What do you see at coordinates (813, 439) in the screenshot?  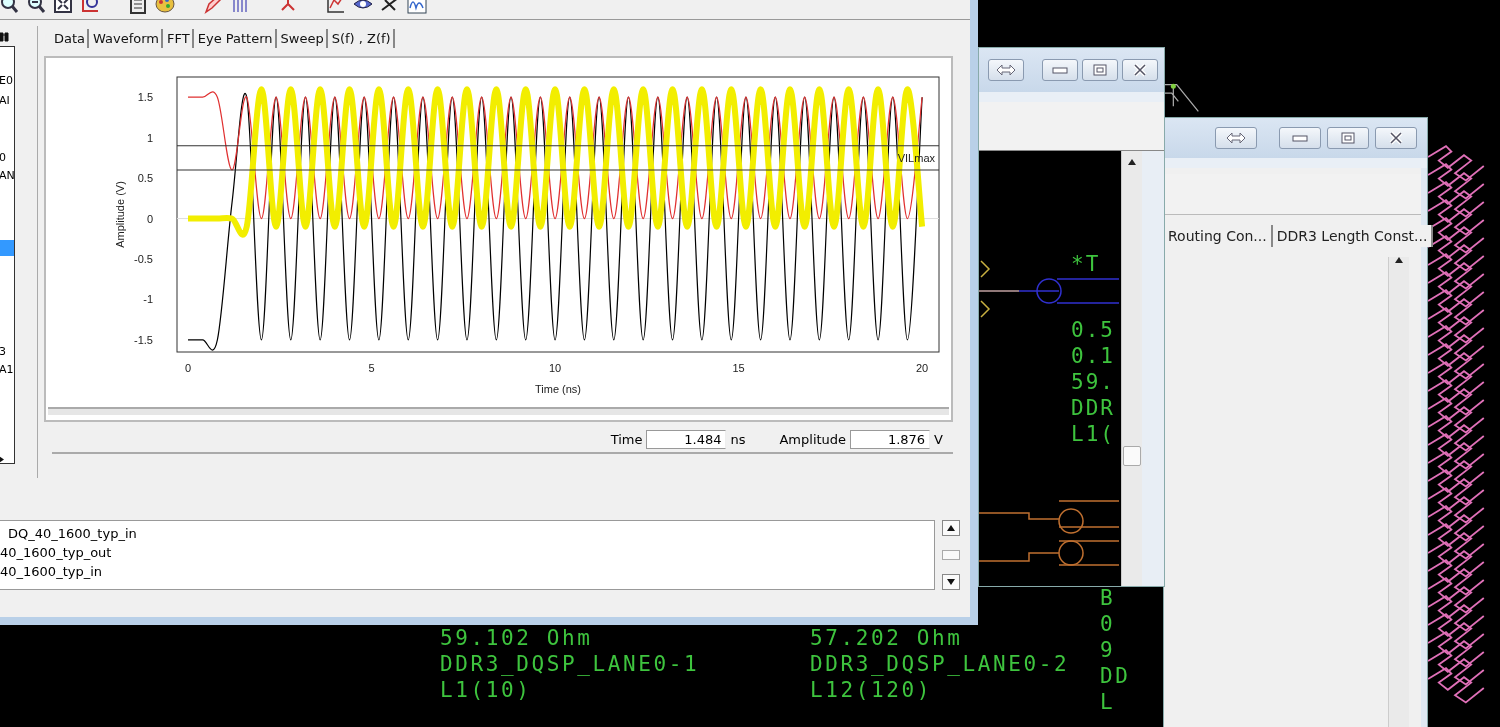 I see `field-label: Amplitude` at bounding box center [813, 439].